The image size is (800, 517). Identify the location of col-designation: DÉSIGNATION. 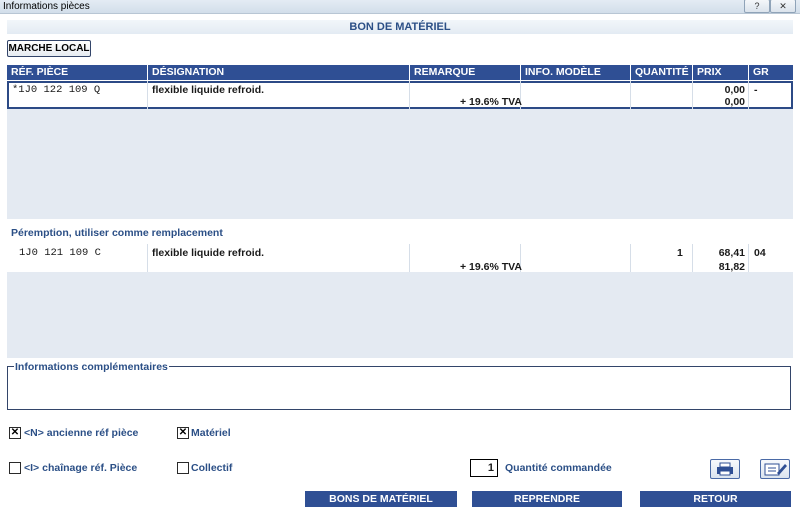
(279, 72).